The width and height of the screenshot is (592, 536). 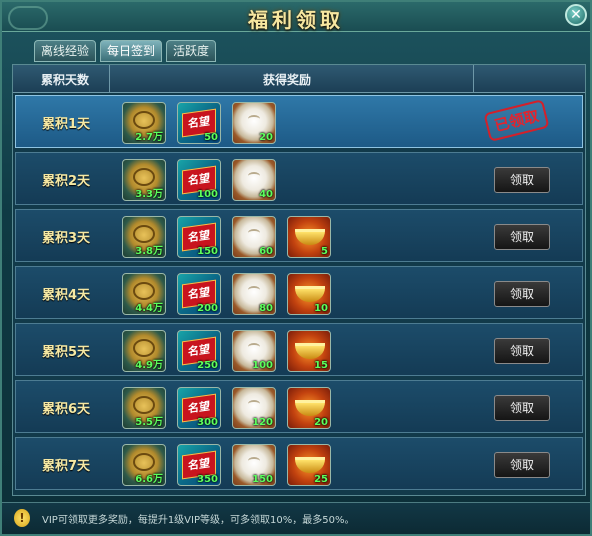 I want to click on reward-row: 累积2天 3.3万 名望 100 40 领取, so click(x=299, y=178).